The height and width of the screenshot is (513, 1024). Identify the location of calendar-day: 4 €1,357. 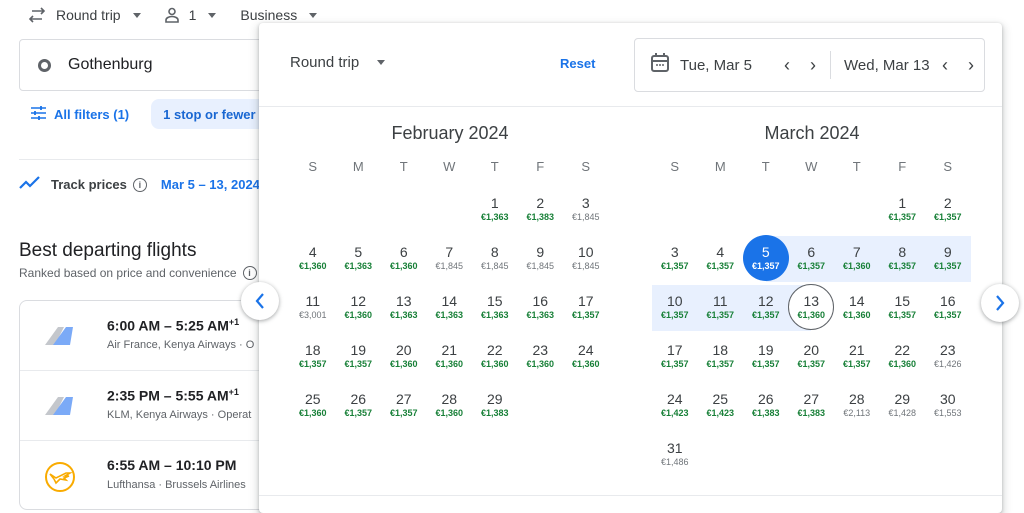
(721, 259).